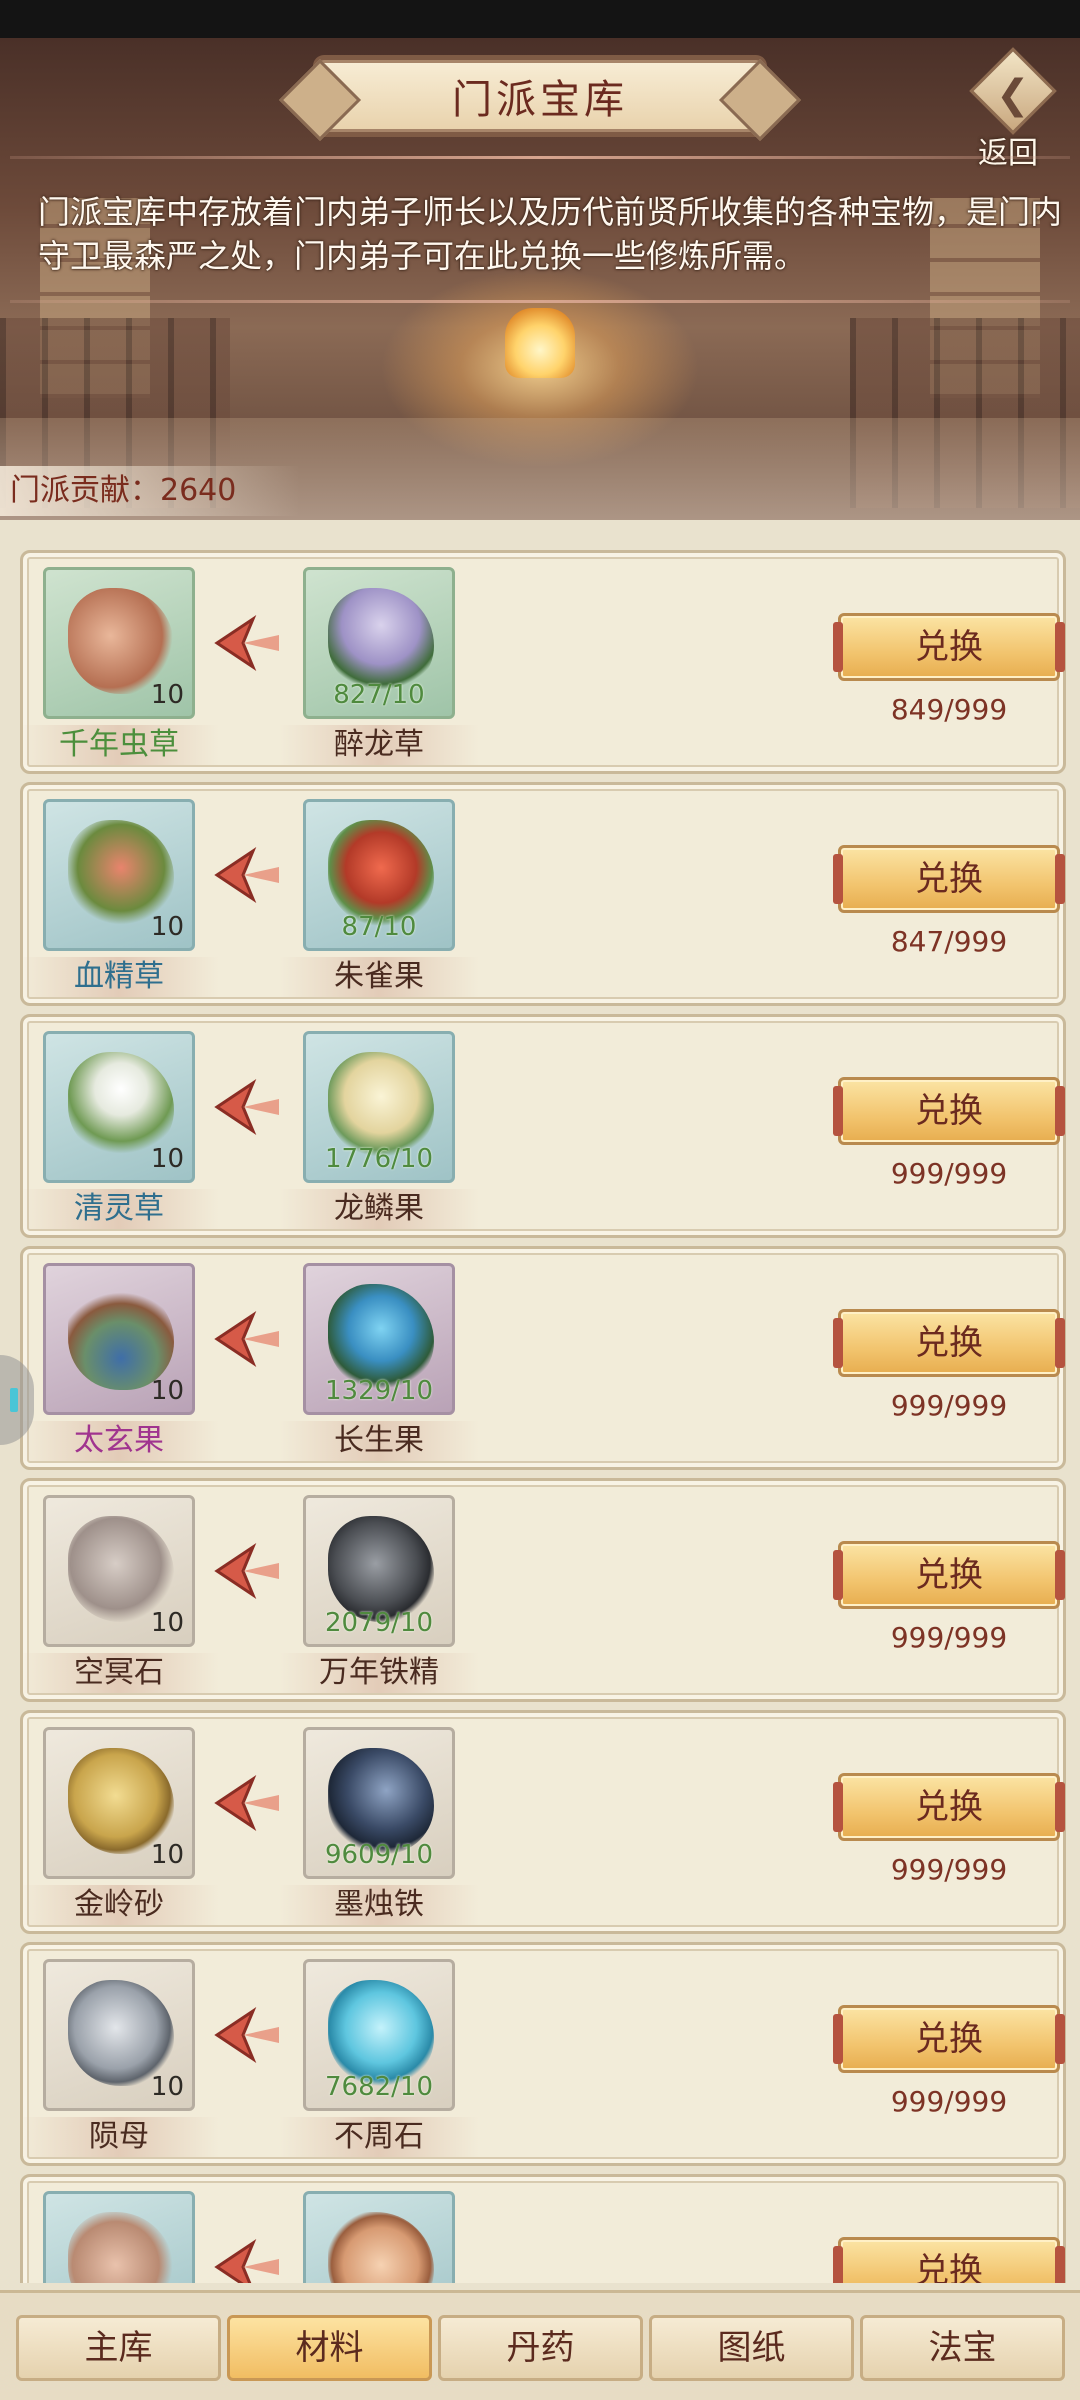 This screenshot has height=2400, width=1080. I want to click on target-item-name: 空冥石, so click(119, 1673).